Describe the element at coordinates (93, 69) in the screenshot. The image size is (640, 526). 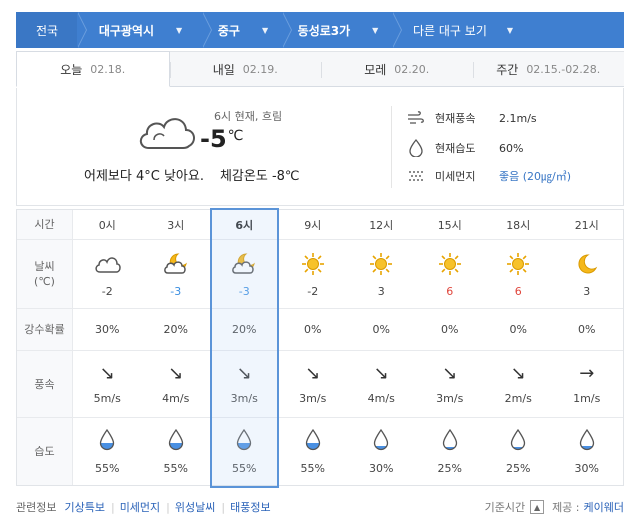
I see `tab-today: 오늘 02.18.` at that location.